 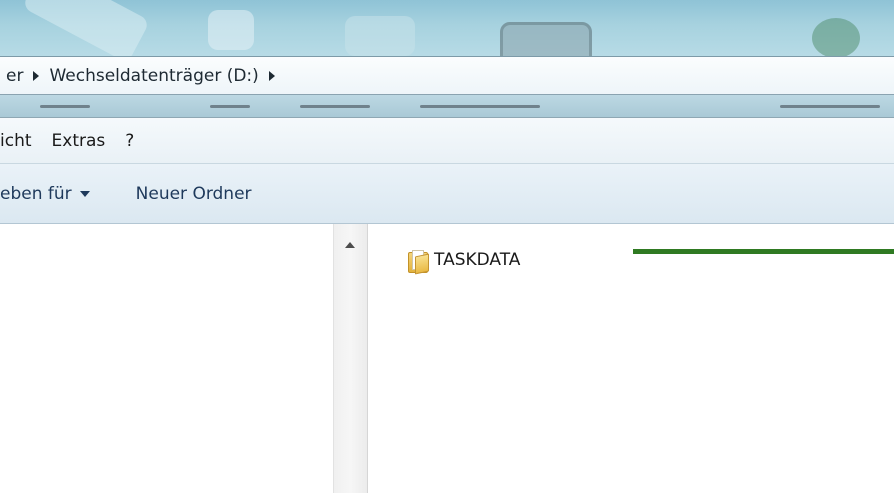 I want to click on new-folder-label: Neuer Ordner, so click(x=193, y=193).